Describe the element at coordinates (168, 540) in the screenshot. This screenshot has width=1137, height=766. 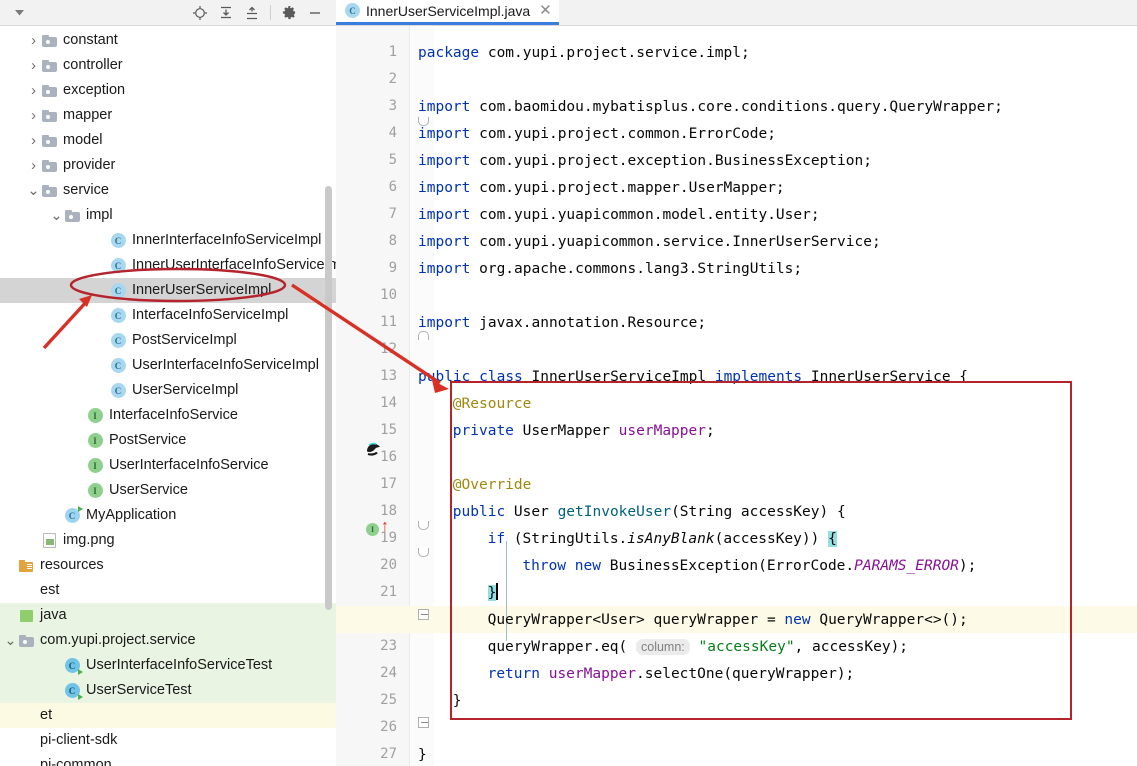
I see `tree-item-img-png: img.png` at that location.